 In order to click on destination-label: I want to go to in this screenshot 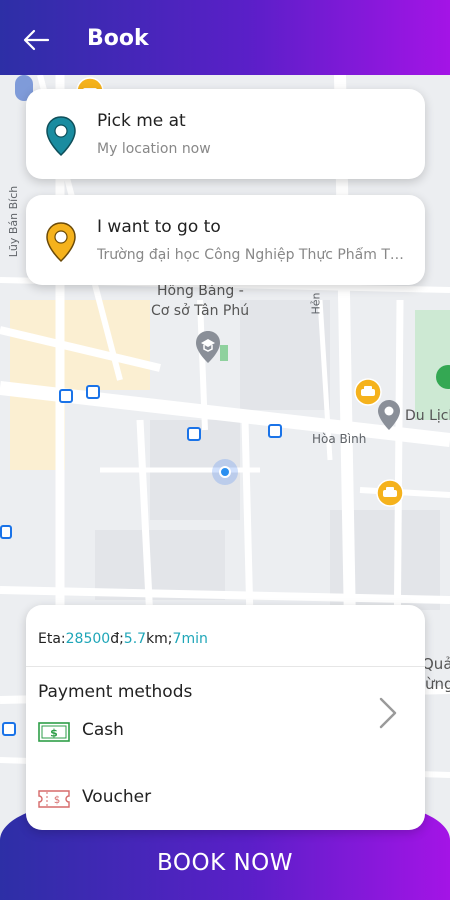, I will do `click(159, 227)`.